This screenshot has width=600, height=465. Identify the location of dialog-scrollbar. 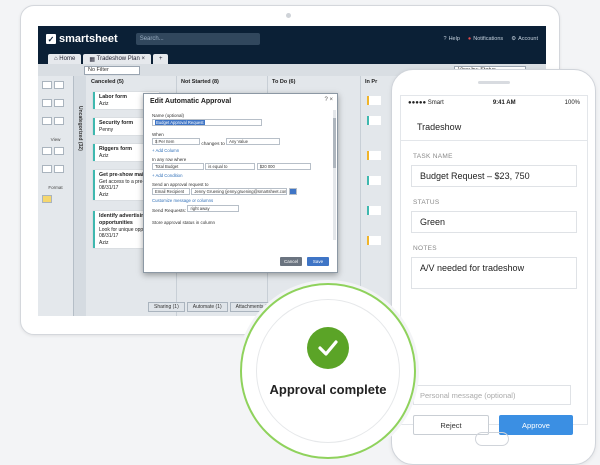
(334, 175).